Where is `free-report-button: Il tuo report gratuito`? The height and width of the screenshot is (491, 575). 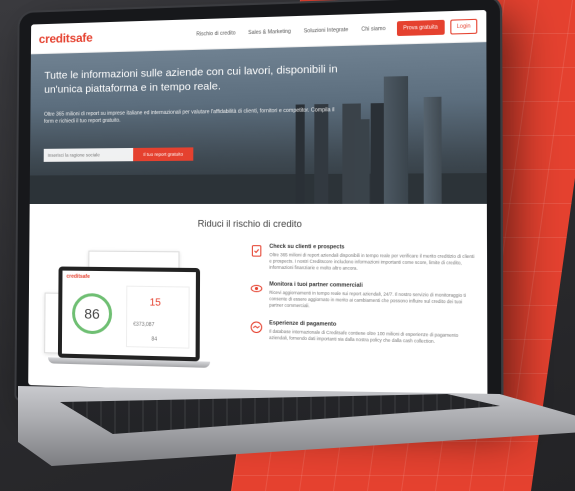 free-report-button: Il tuo report gratuito is located at coordinates (163, 154).